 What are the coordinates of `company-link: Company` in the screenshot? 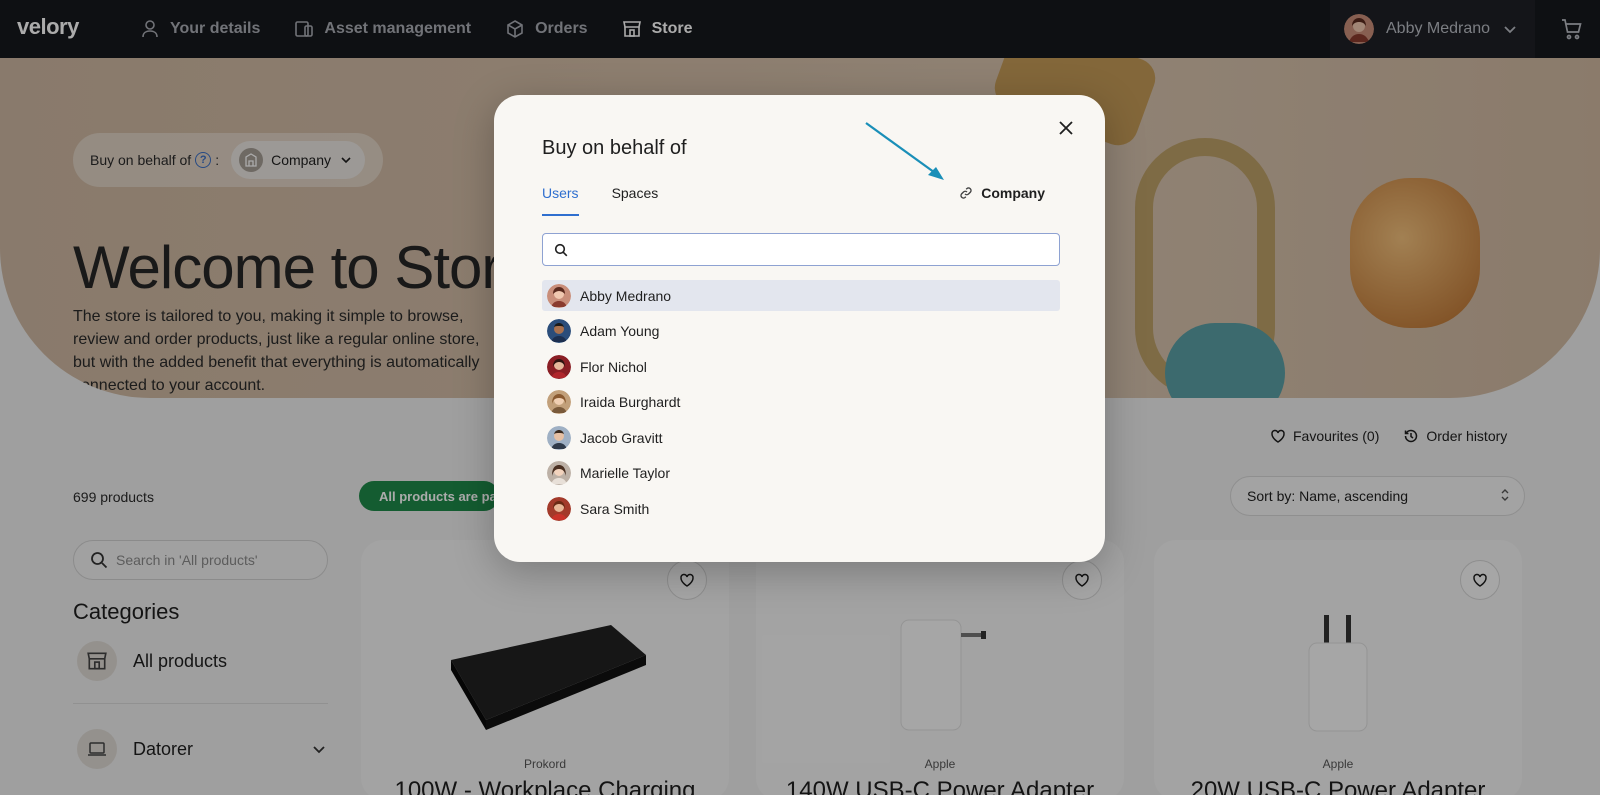 It's located at (1002, 193).